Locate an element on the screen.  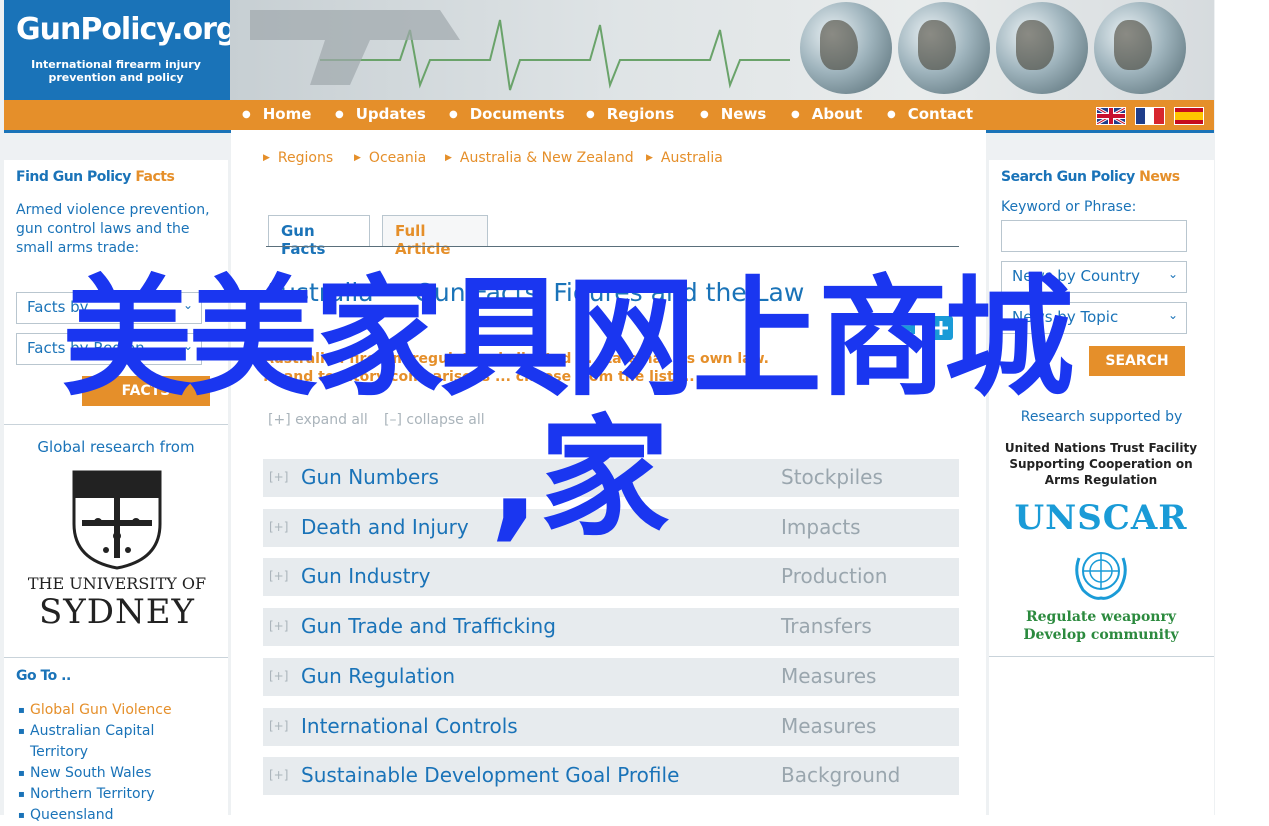
breadcrumb-oceania: ▶ Oceania is located at coordinates (390, 158).